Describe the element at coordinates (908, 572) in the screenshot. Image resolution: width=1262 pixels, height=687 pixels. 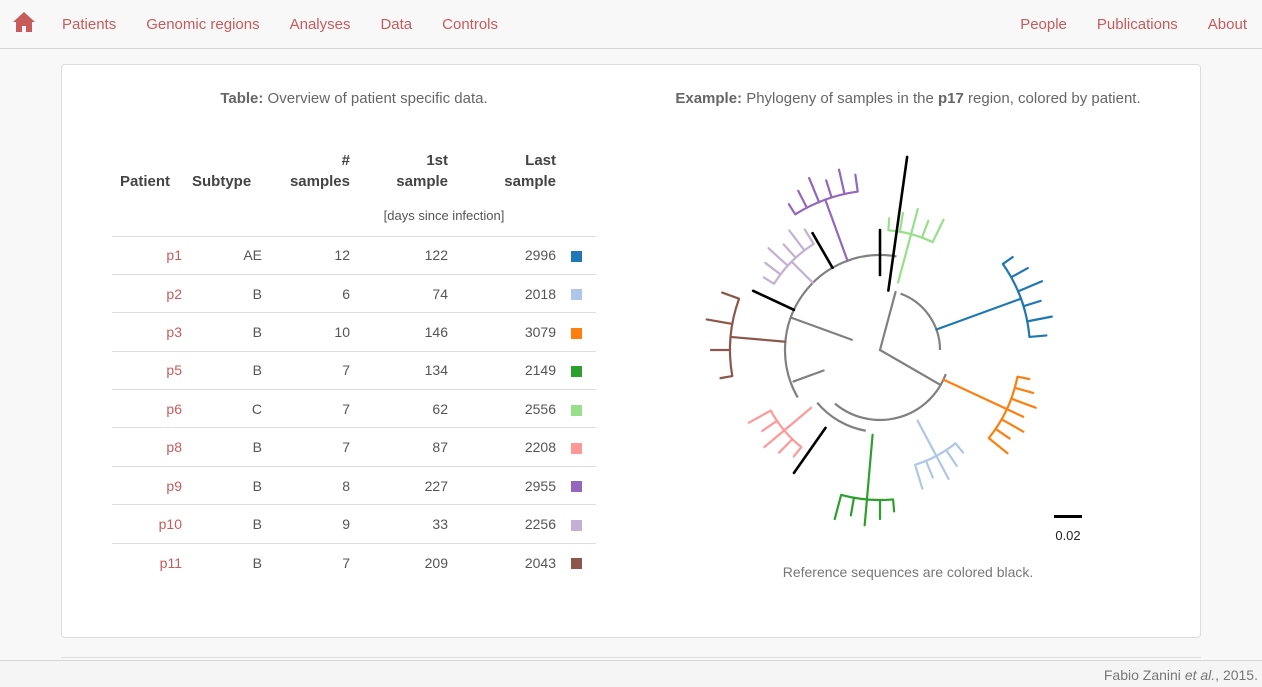
I see `tree-note: Reference sequences are colored black.` at that location.